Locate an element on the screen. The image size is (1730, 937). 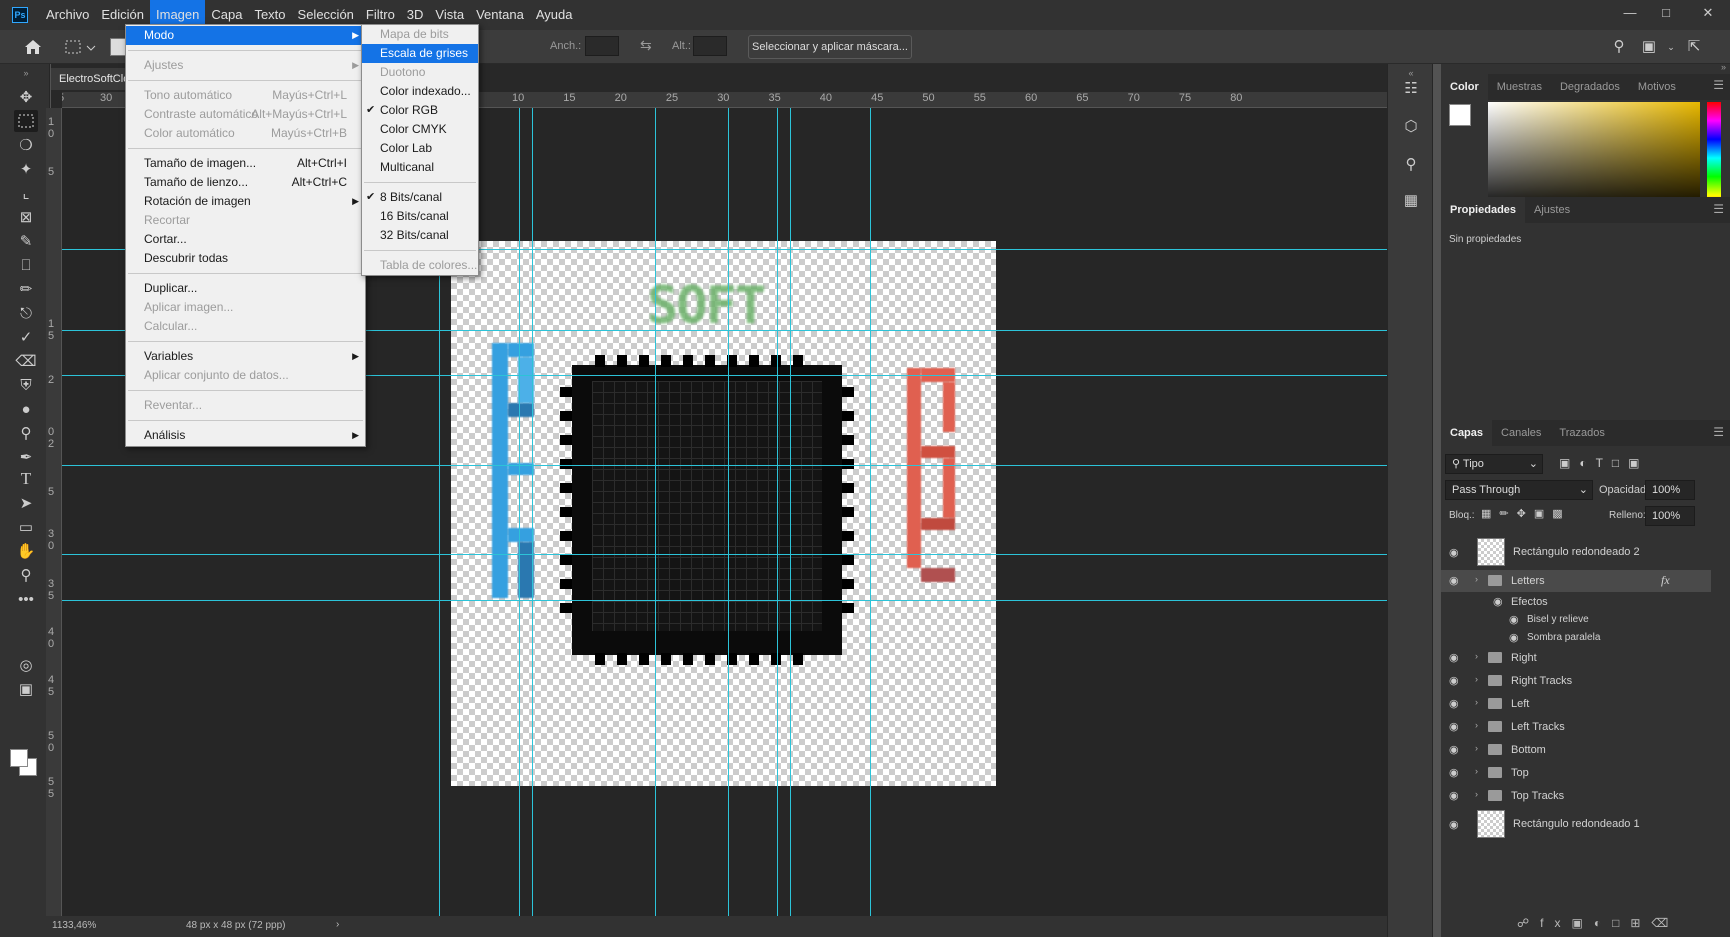
collapse-arrows-icon: » is located at coordinates (26, 73).